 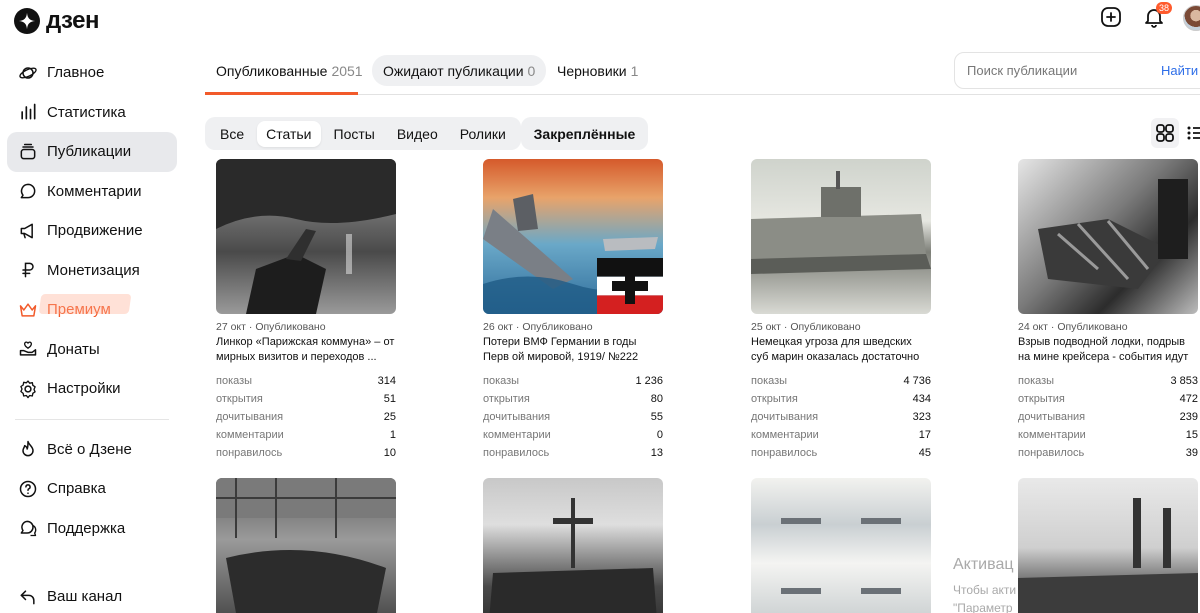 I want to click on avatar, so click(x=1191, y=18).